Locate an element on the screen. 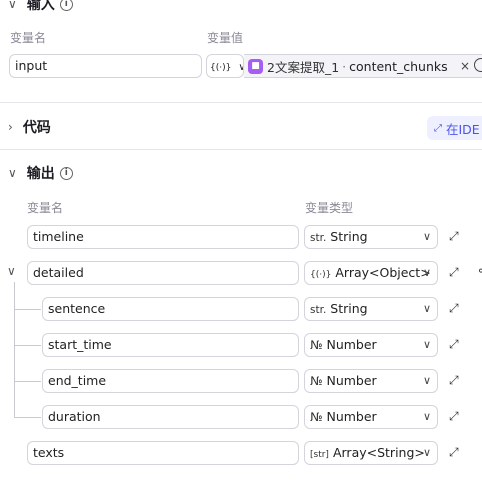  open-in-ide-button: ⤢ 在IDE is located at coordinates (454, 128).